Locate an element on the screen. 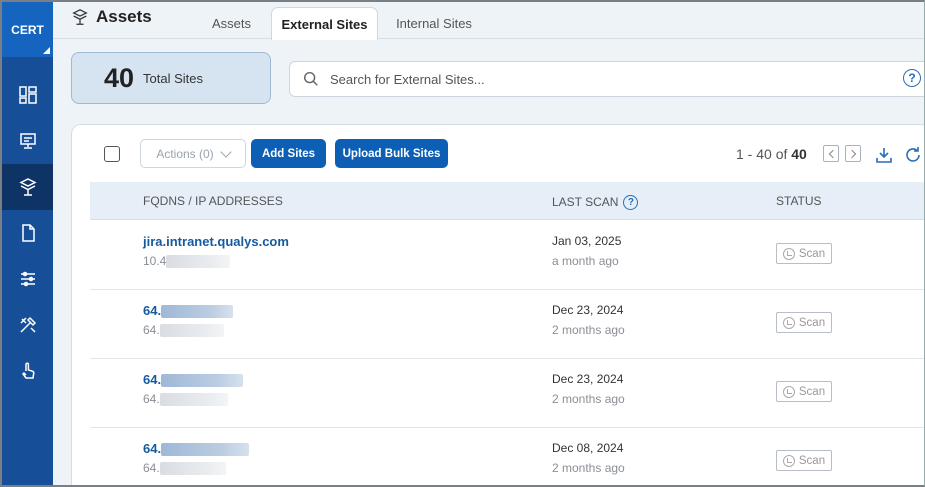  help-icon: ? is located at coordinates (631, 202).